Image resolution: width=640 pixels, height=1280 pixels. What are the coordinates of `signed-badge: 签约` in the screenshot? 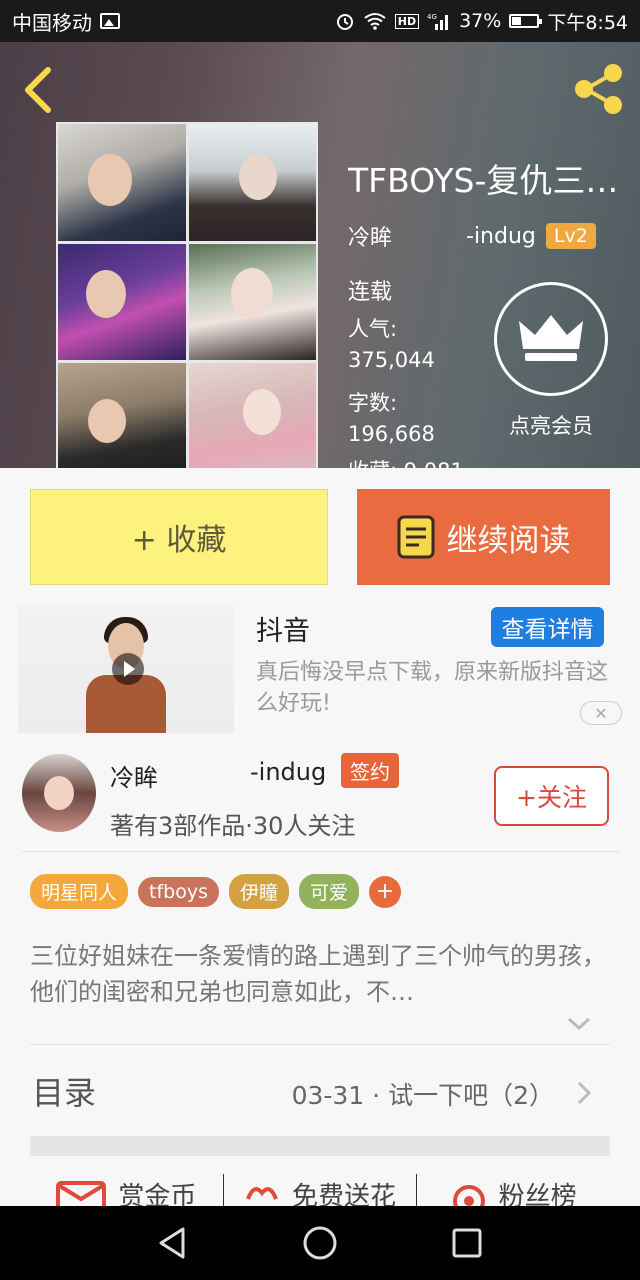 It's located at (370, 770).